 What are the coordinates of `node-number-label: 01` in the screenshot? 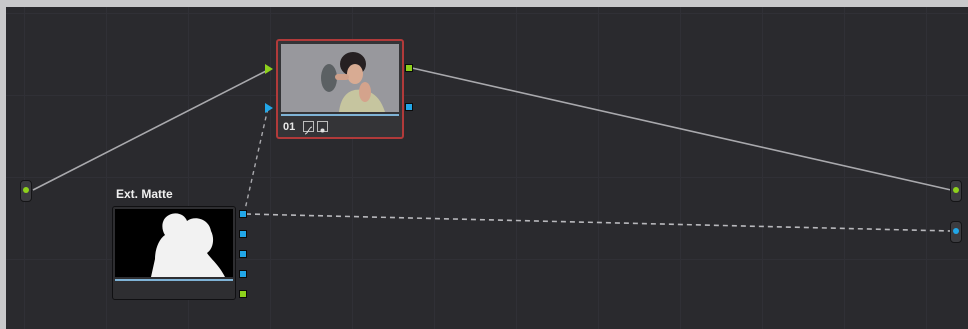 It's located at (289, 127).